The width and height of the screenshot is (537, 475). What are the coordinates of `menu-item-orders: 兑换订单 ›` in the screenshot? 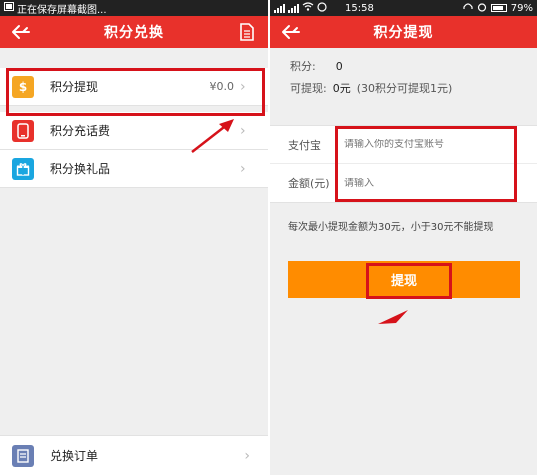 It's located at (134, 455).